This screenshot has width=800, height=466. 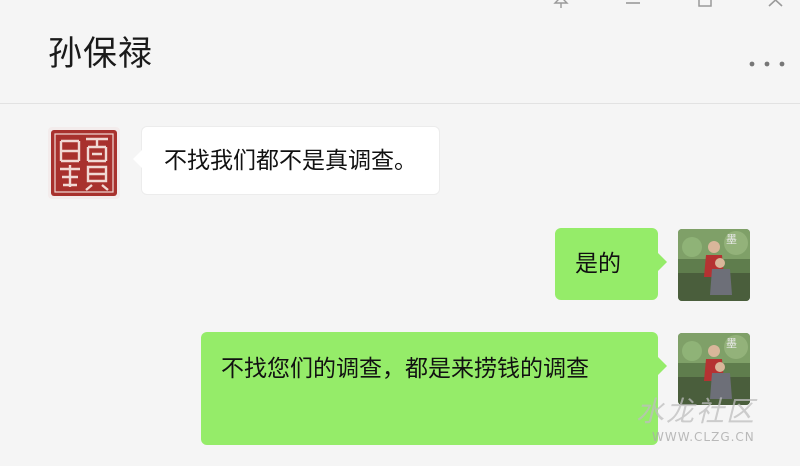 I want to click on message-bubble-outgoing: 是的, so click(x=611, y=264).